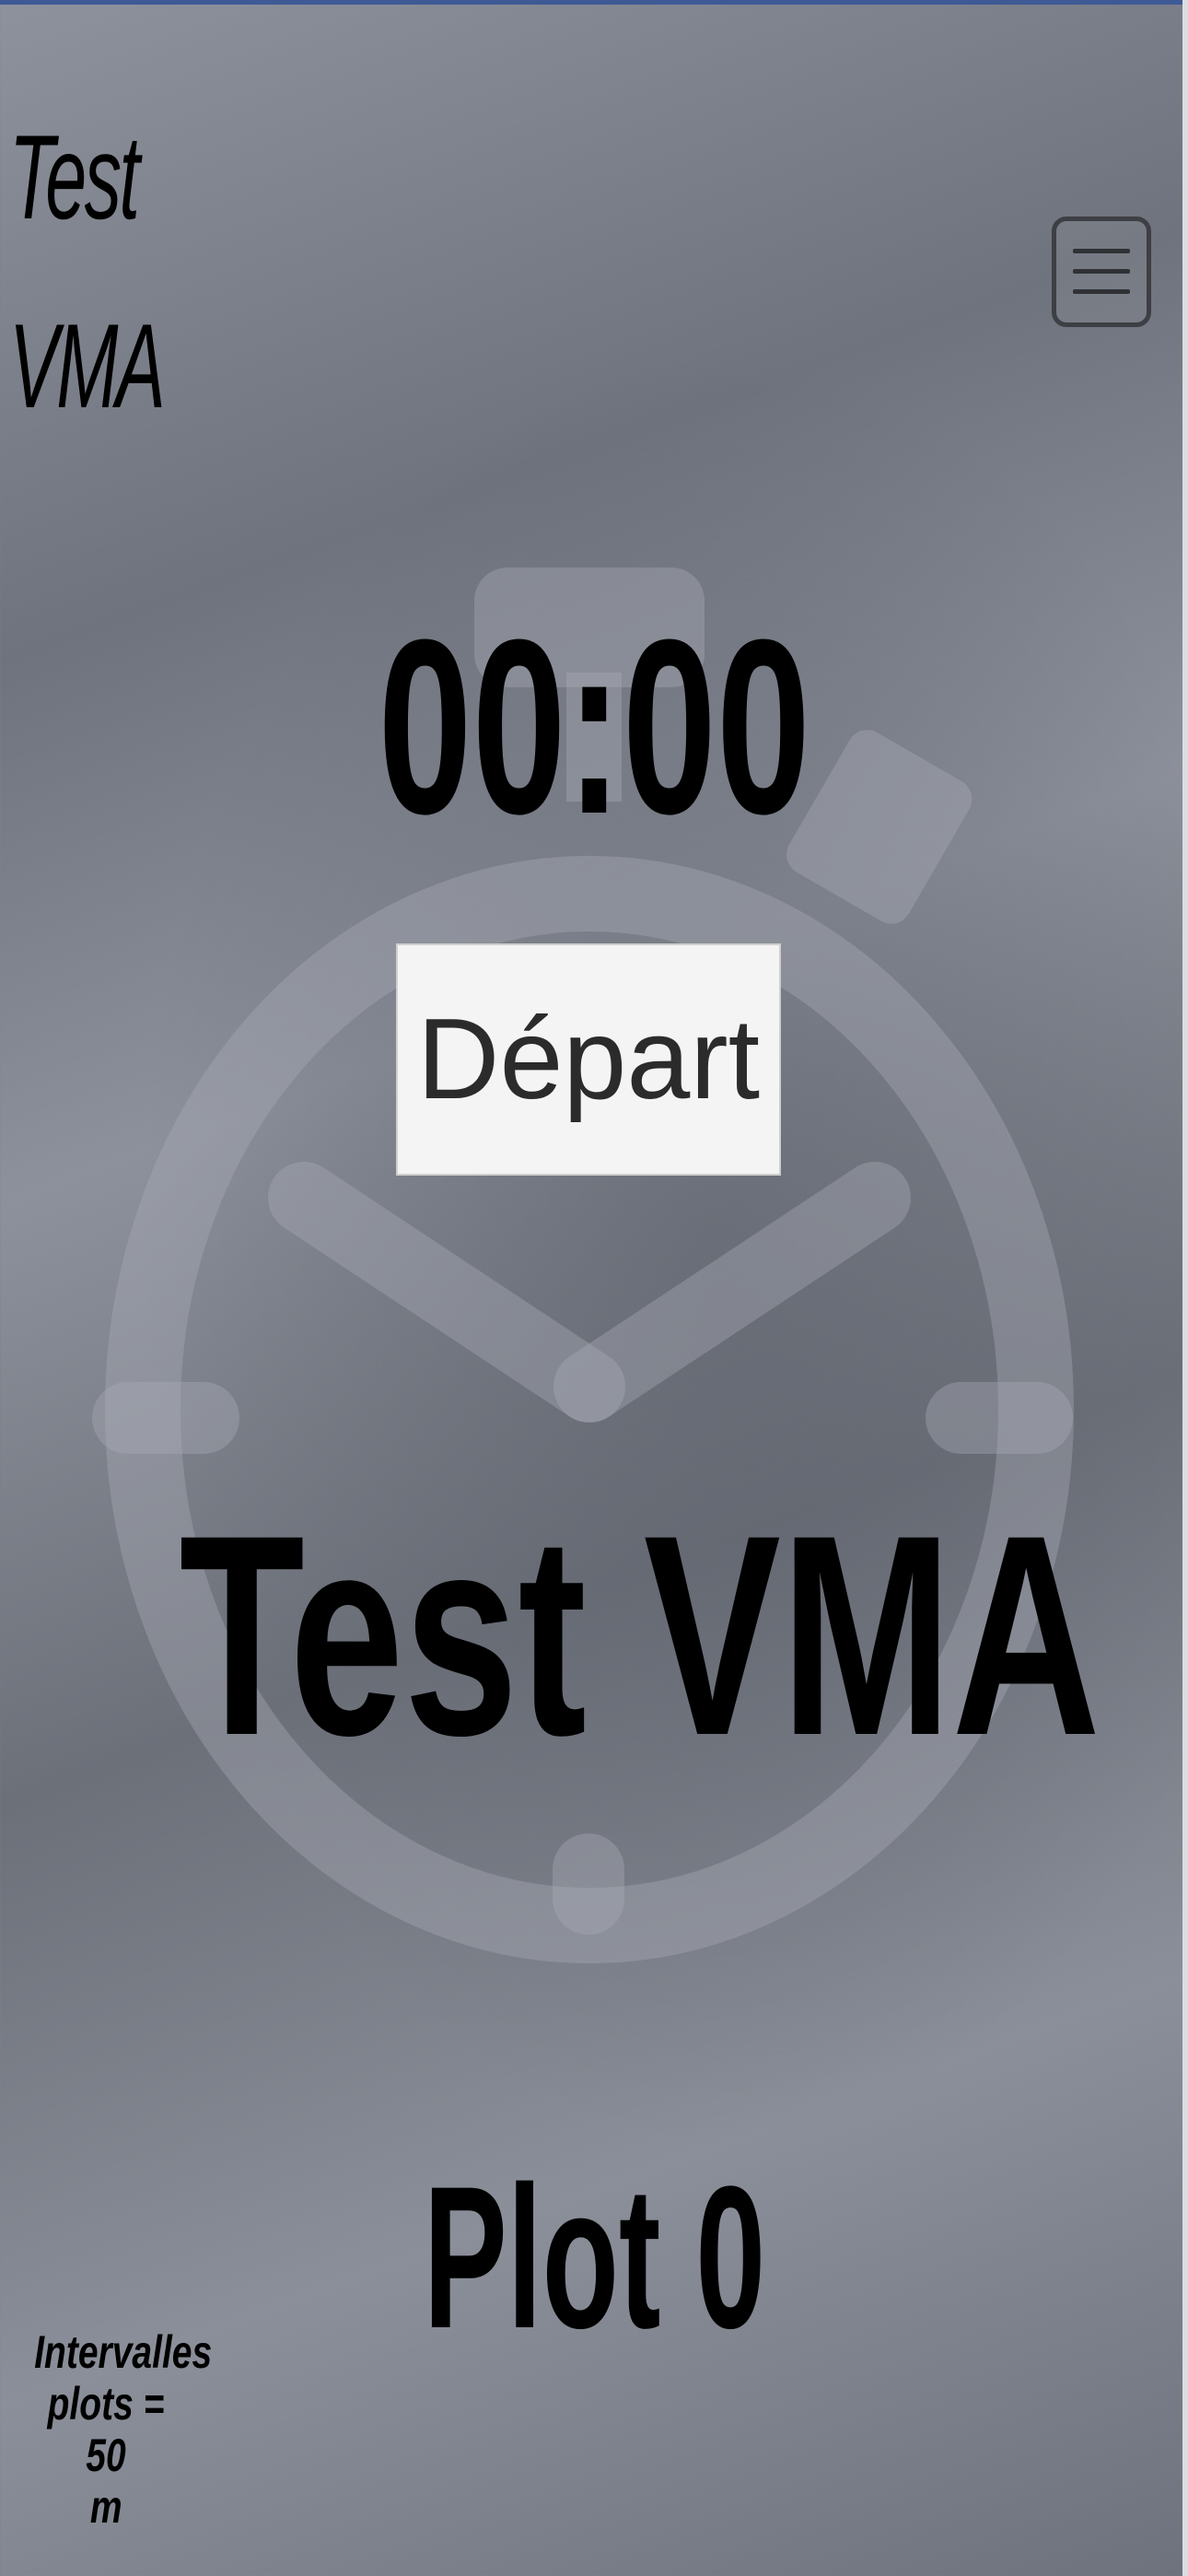 The image size is (1188, 2576). What do you see at coordinates (124, 2352) in the screenshot?
I see `interval-line-1: Intervalles` at bounding box center [124, 2352].